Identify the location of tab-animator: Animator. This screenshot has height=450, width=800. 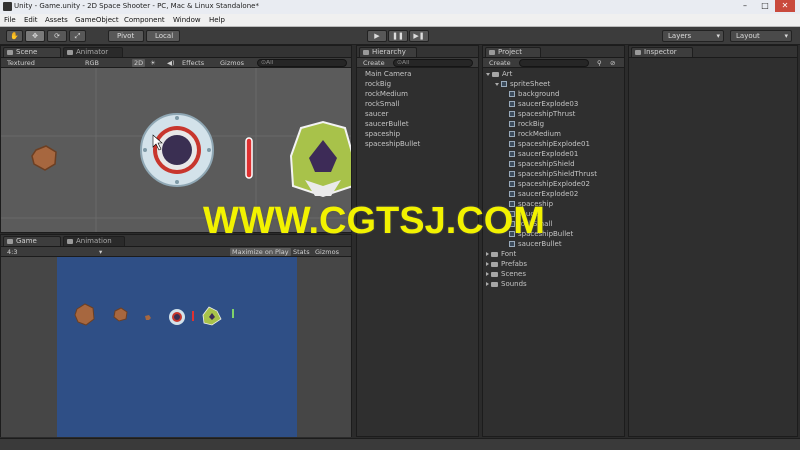
(93, 52).